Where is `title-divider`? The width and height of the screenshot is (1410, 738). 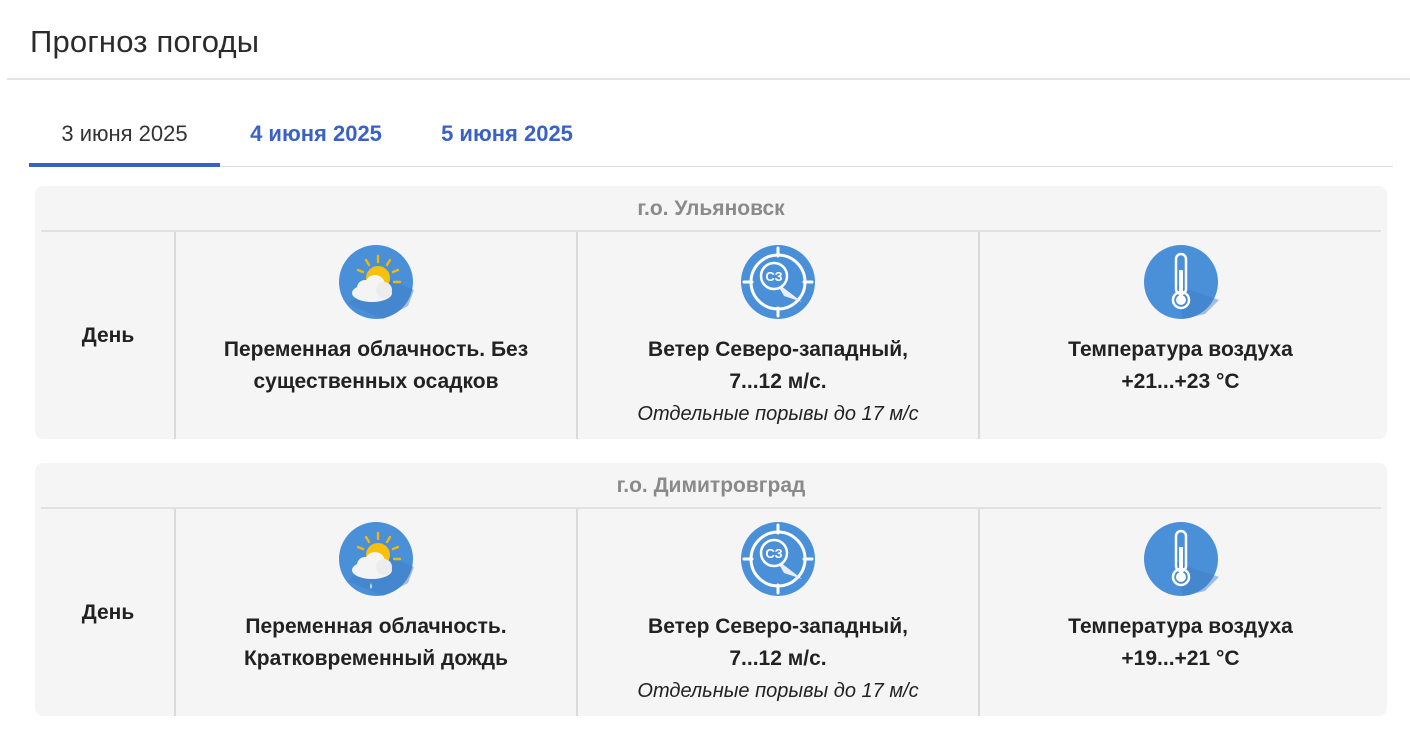 title-divider is located at coordinates (708, 79).